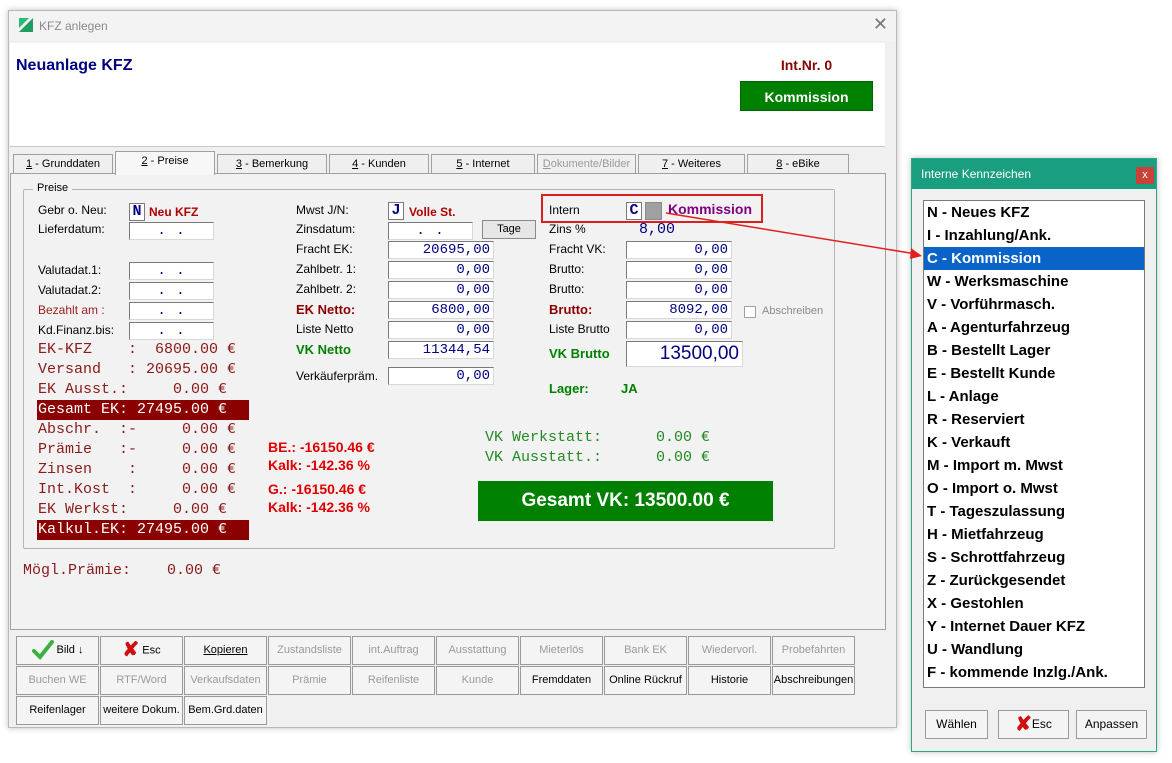 The image size is (1172, 763). I want to click on reifenliste-button: Reifenliste, so click(393, 680).